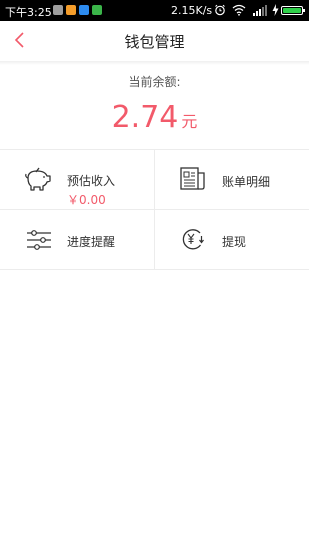 This screenshot has width=320, height=550. I want to click on estimated-income-value: ￥0.00, so click(86, 200).